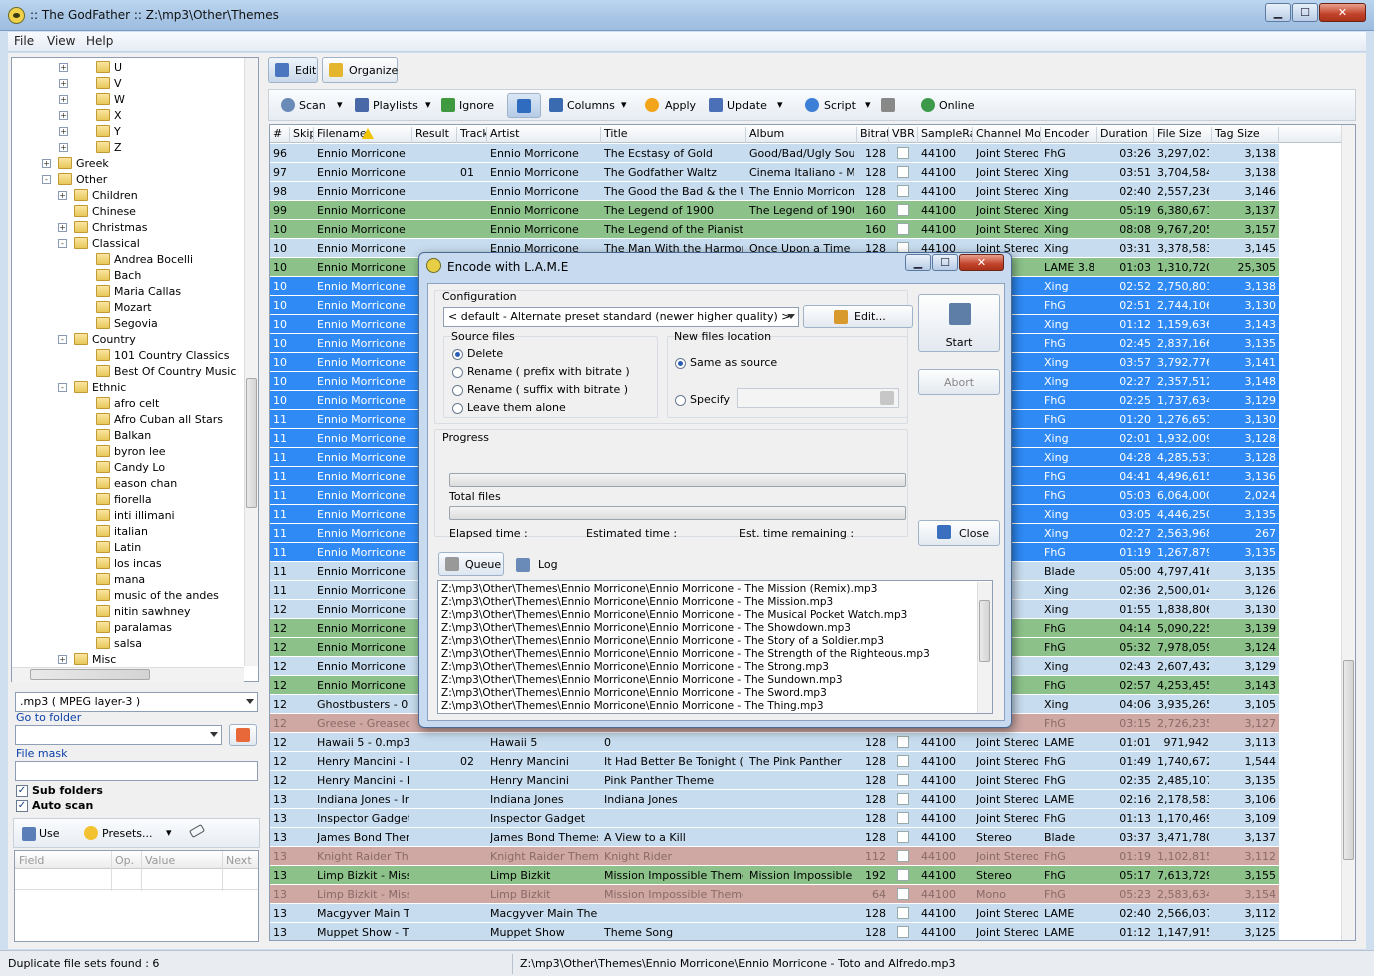  I want to click on script-button: Script, so click(840, 105).